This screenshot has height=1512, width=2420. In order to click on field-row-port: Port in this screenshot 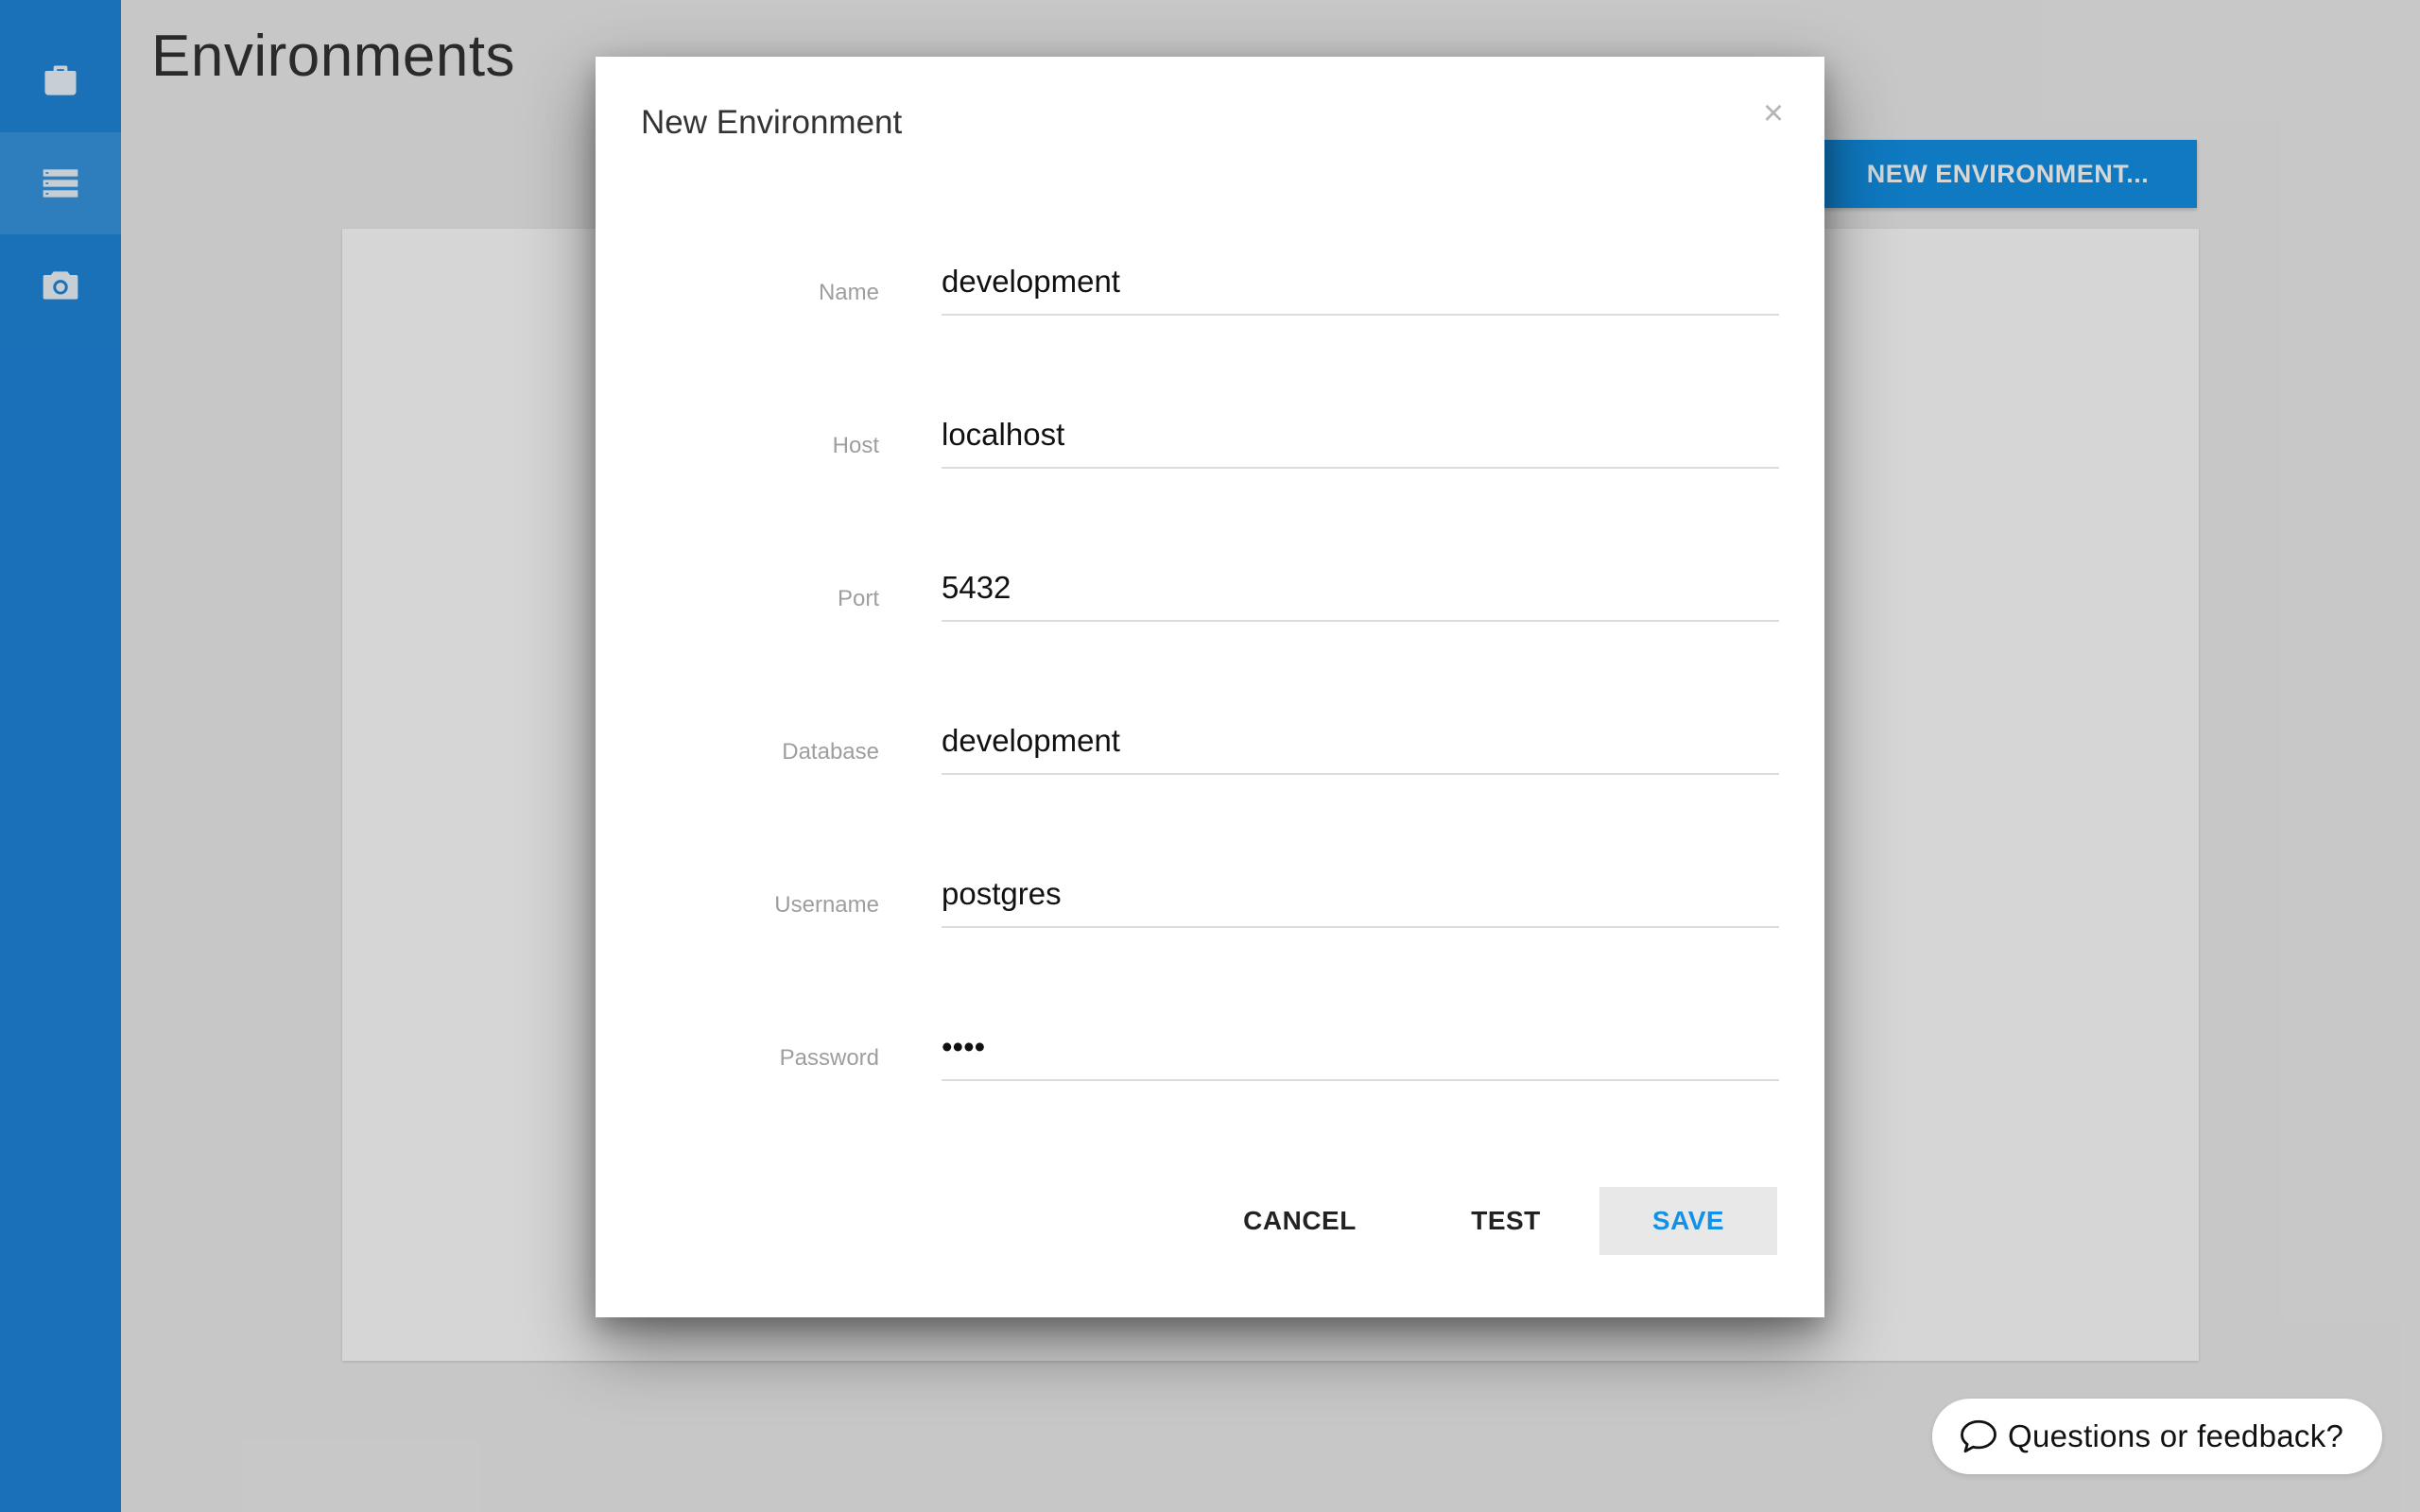, I will do `click(1210, 586)`.